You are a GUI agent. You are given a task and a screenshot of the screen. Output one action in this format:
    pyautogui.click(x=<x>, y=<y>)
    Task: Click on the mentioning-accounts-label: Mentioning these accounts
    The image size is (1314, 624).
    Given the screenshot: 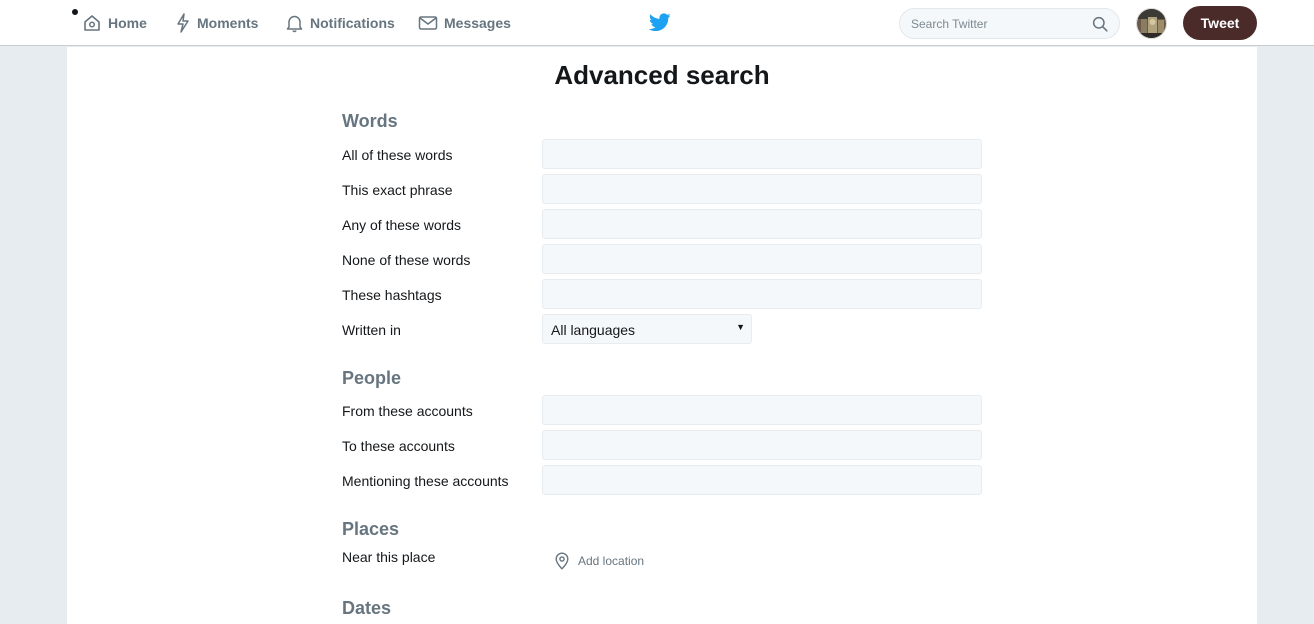 What is the action you would take?
    pyautogui.click(x=425, y=481)
    